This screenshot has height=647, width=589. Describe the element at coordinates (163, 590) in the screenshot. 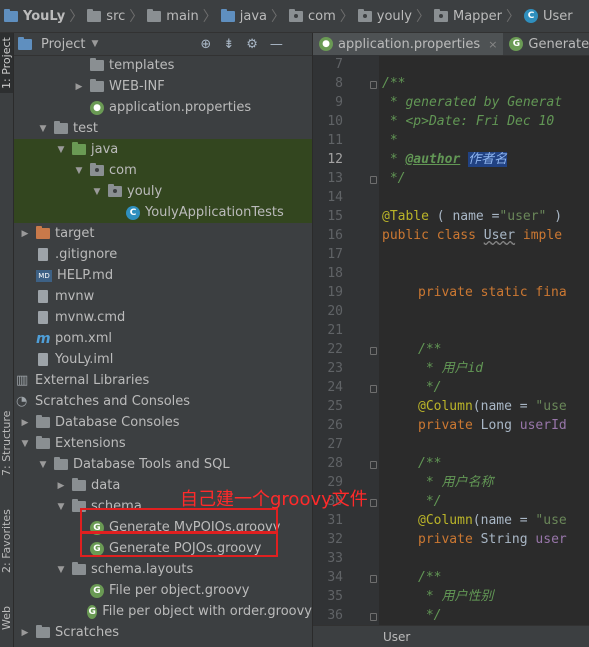

I see `tree-item: G File per object.groovy` at that location.